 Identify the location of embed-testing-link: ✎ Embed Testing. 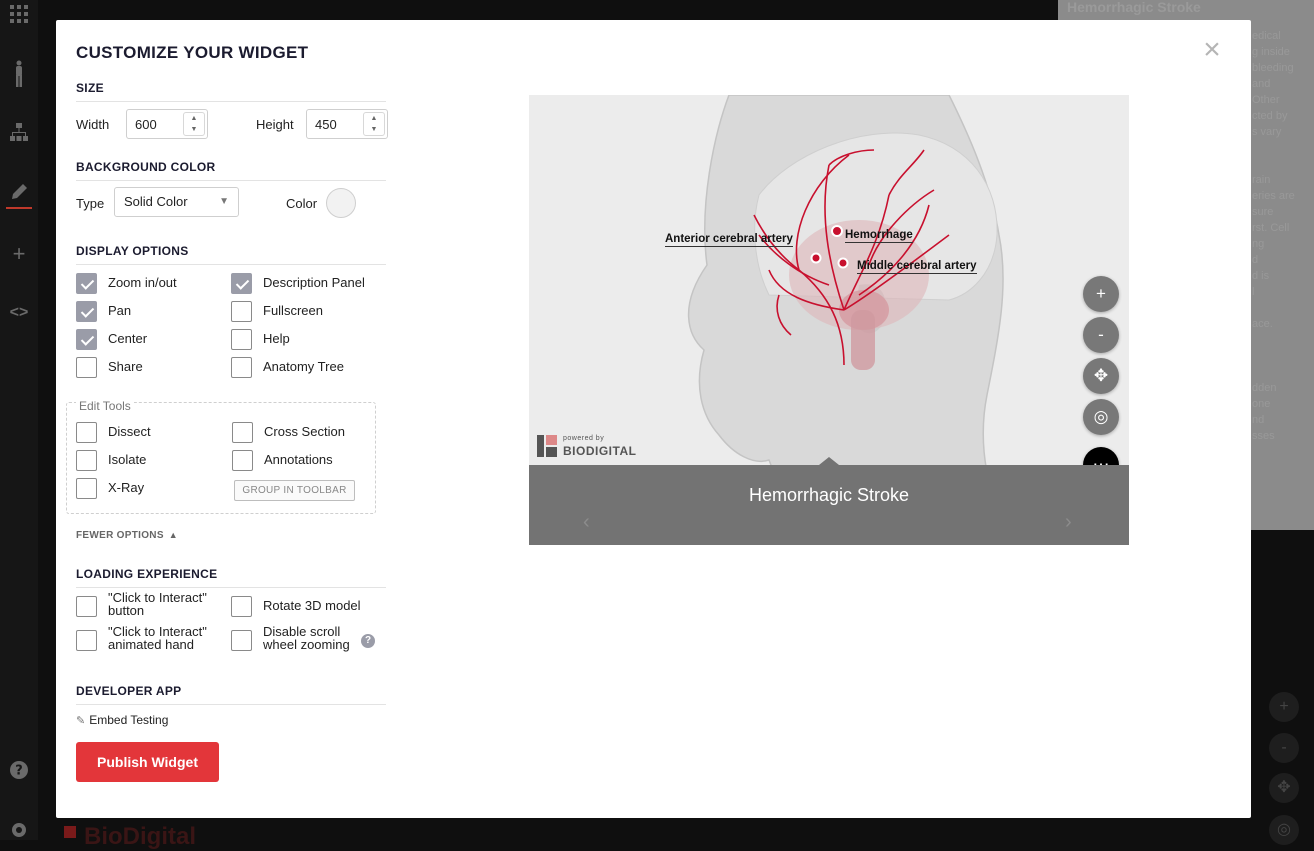
(122, 720).